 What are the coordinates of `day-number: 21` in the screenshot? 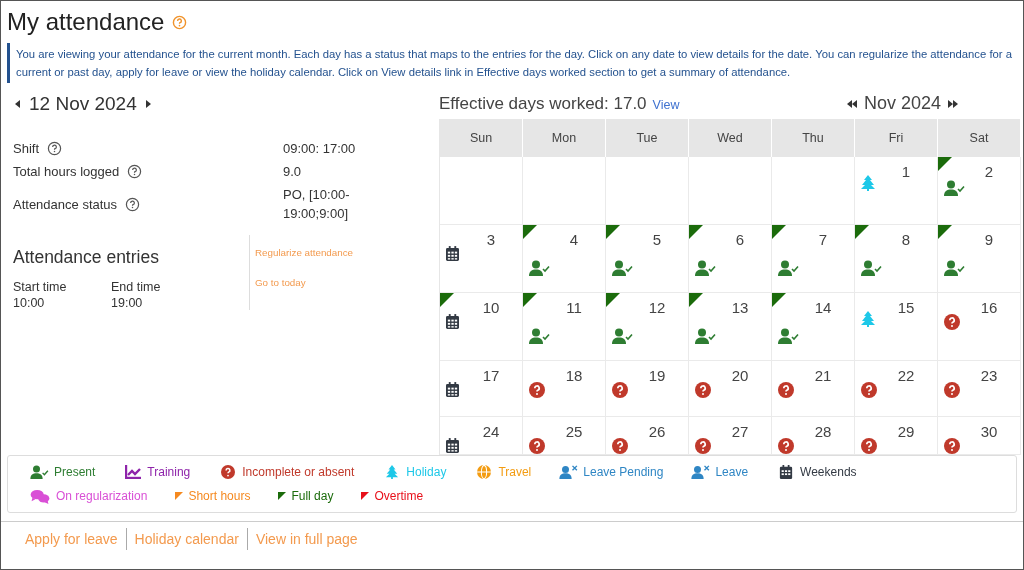 It's located at (823, 375).